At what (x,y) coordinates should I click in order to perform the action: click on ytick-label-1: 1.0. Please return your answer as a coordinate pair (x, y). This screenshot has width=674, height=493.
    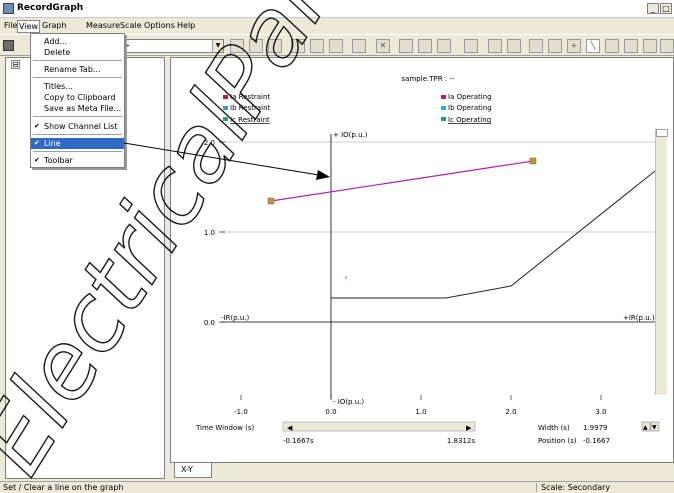
    Looking at the image, I should click on (209, 233).